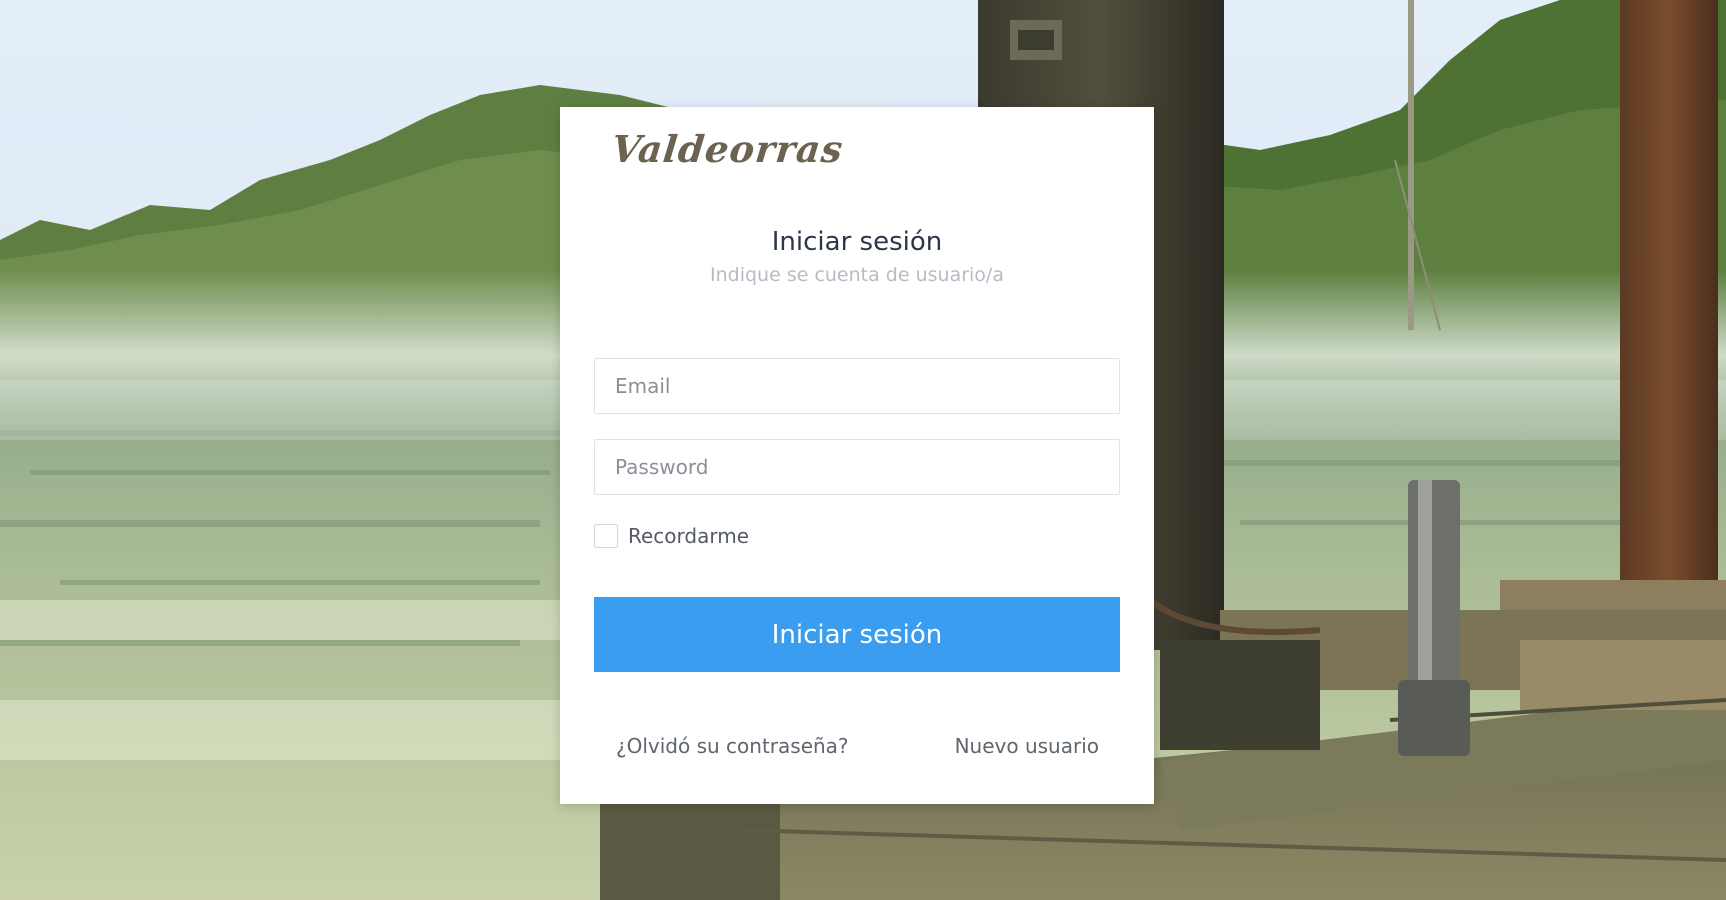 The height and width of the screenshot is (900, 1726). What do you see at coordinates (857, 242) in the screenshot?
I see `page-title: Iniciar sesión` at bounding box center [857, 242].